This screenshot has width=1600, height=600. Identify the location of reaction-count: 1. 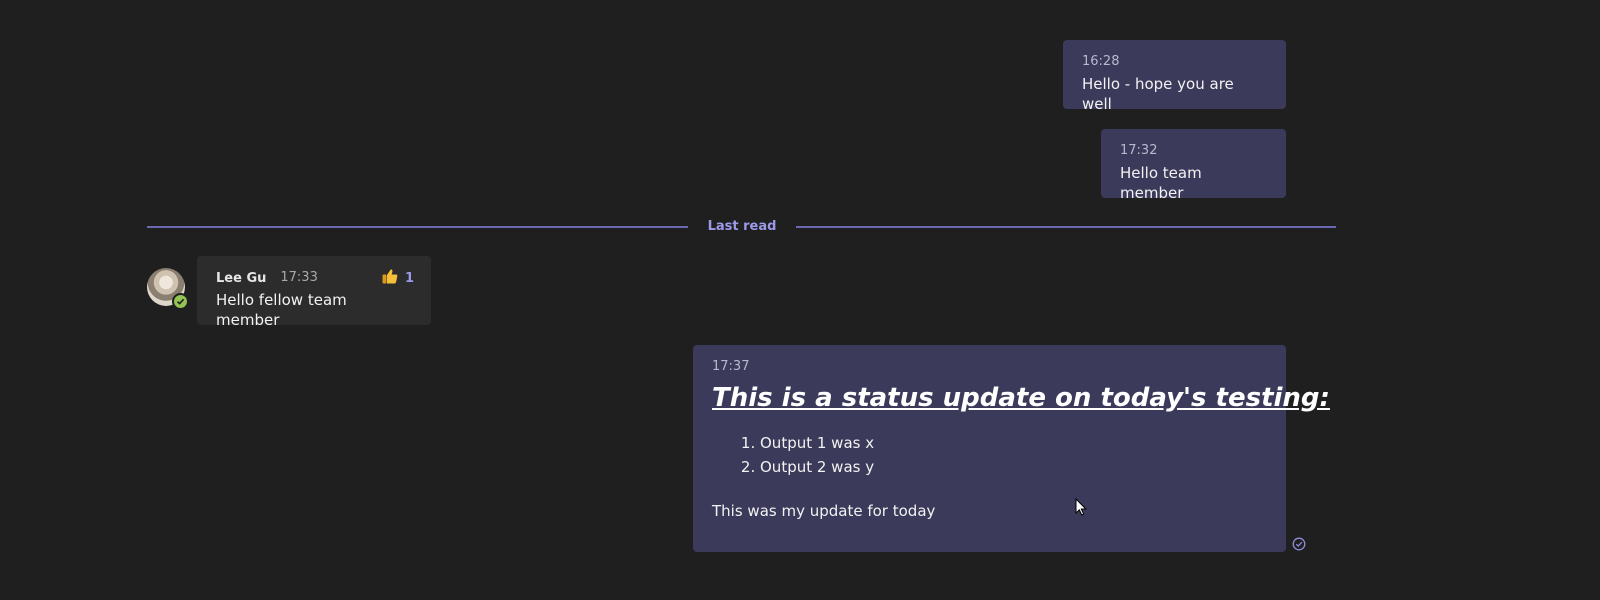
(409, 278).